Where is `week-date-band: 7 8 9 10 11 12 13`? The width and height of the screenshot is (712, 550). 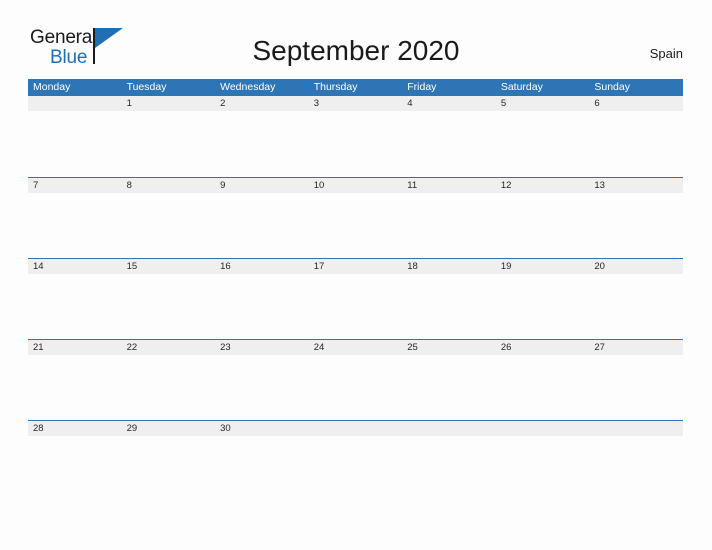 week-date-band: 7 8 9 10 11 12 13 is located at coordinates (355, 185).